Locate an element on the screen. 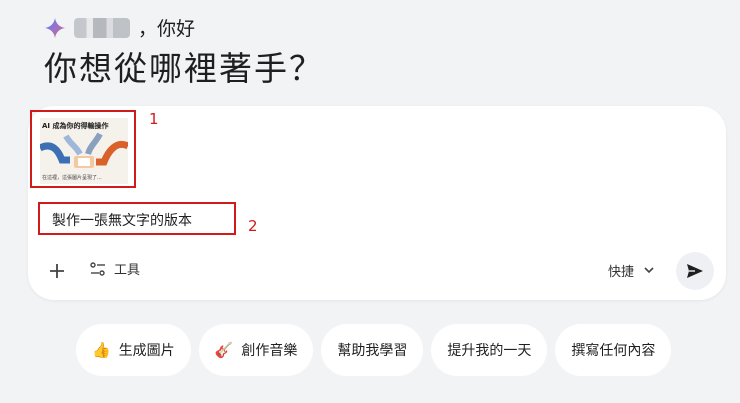 This screenshot has width=740, height=403. chip-boost-my-day: 提升我的一天 is located at coordinates (489, 350).